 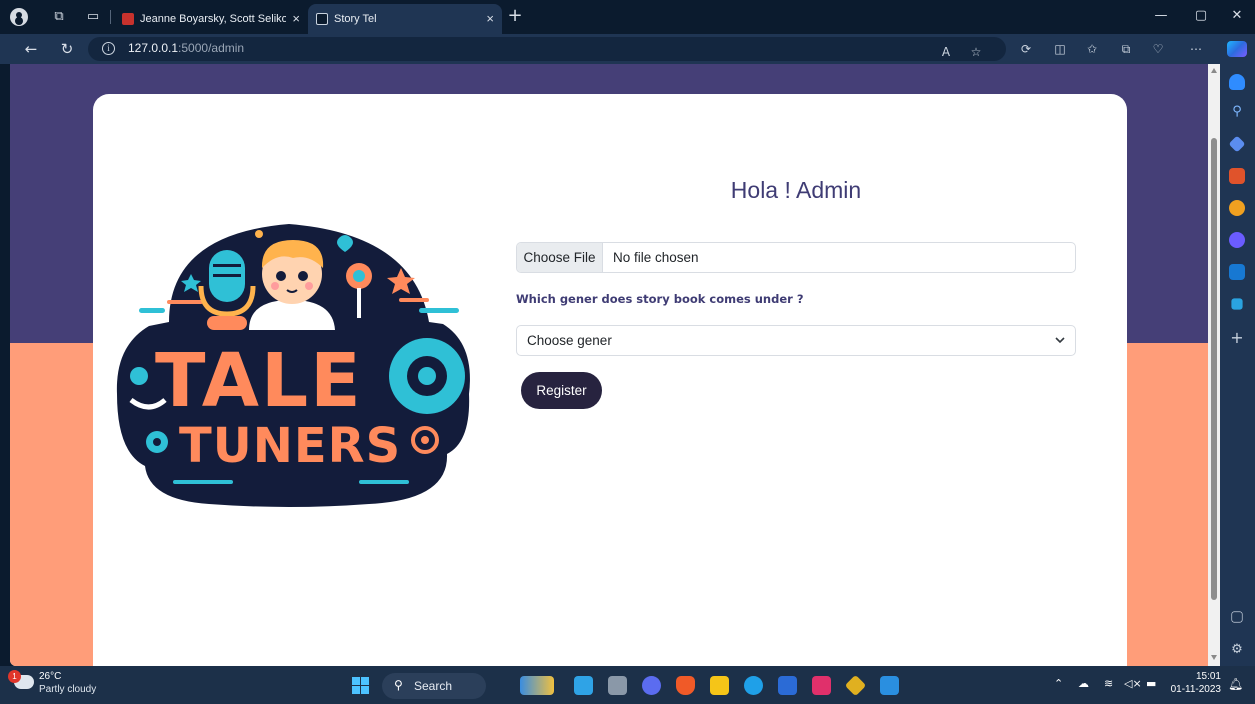 I want to click on pdf-icon, so click(x=128, y=19).